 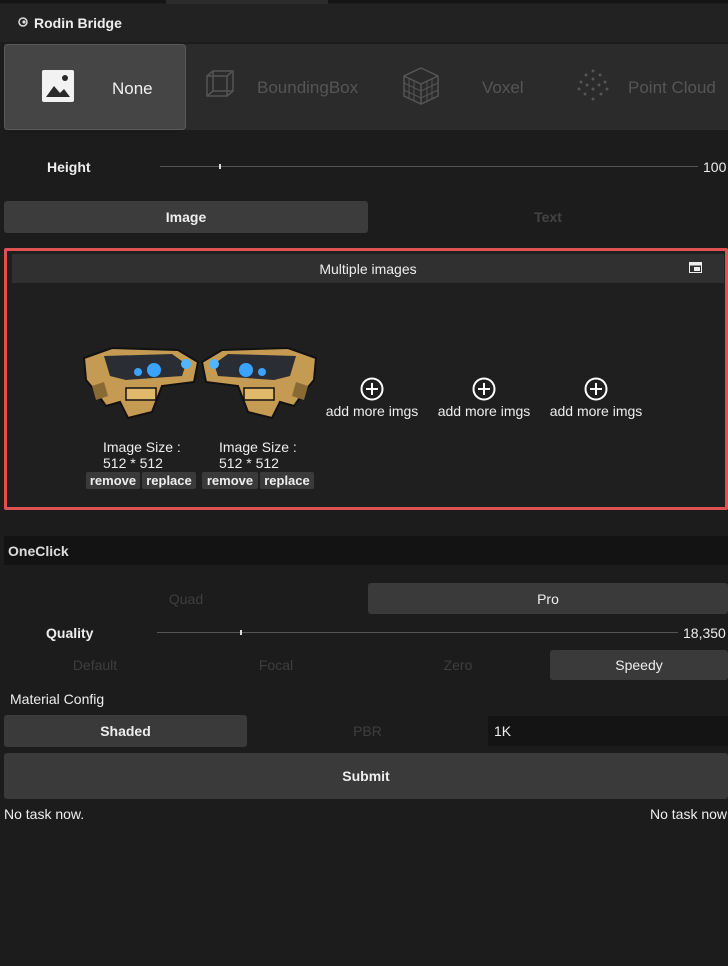 I want to click on preset-zero: Zero, so click(x=458, y=665).